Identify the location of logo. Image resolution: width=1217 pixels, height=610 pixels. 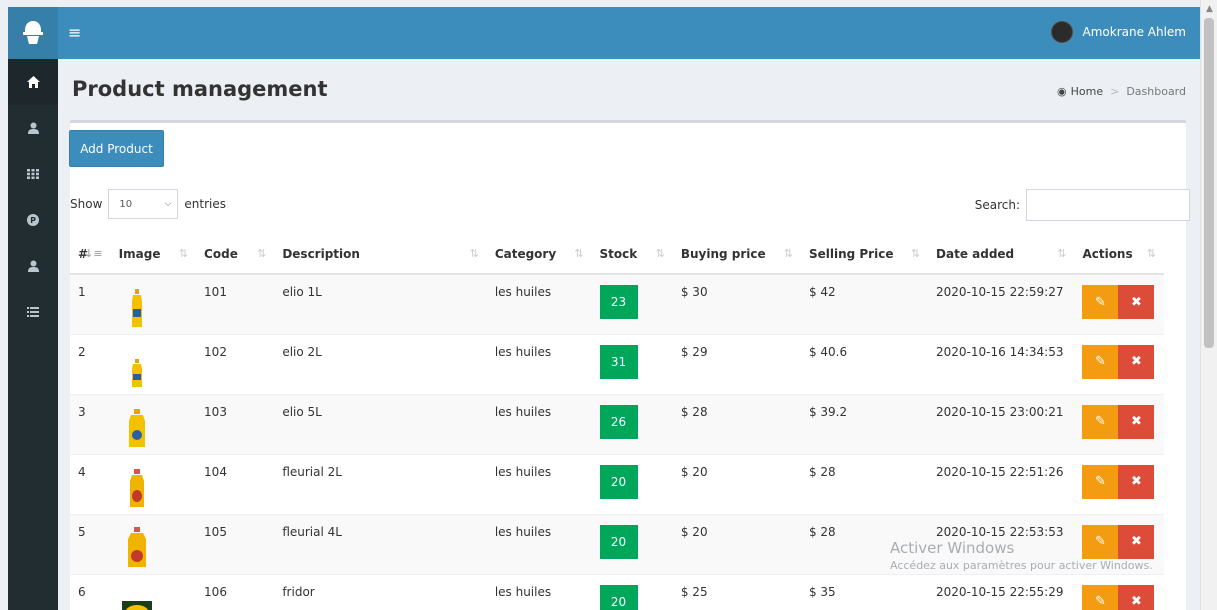
(33, 33).